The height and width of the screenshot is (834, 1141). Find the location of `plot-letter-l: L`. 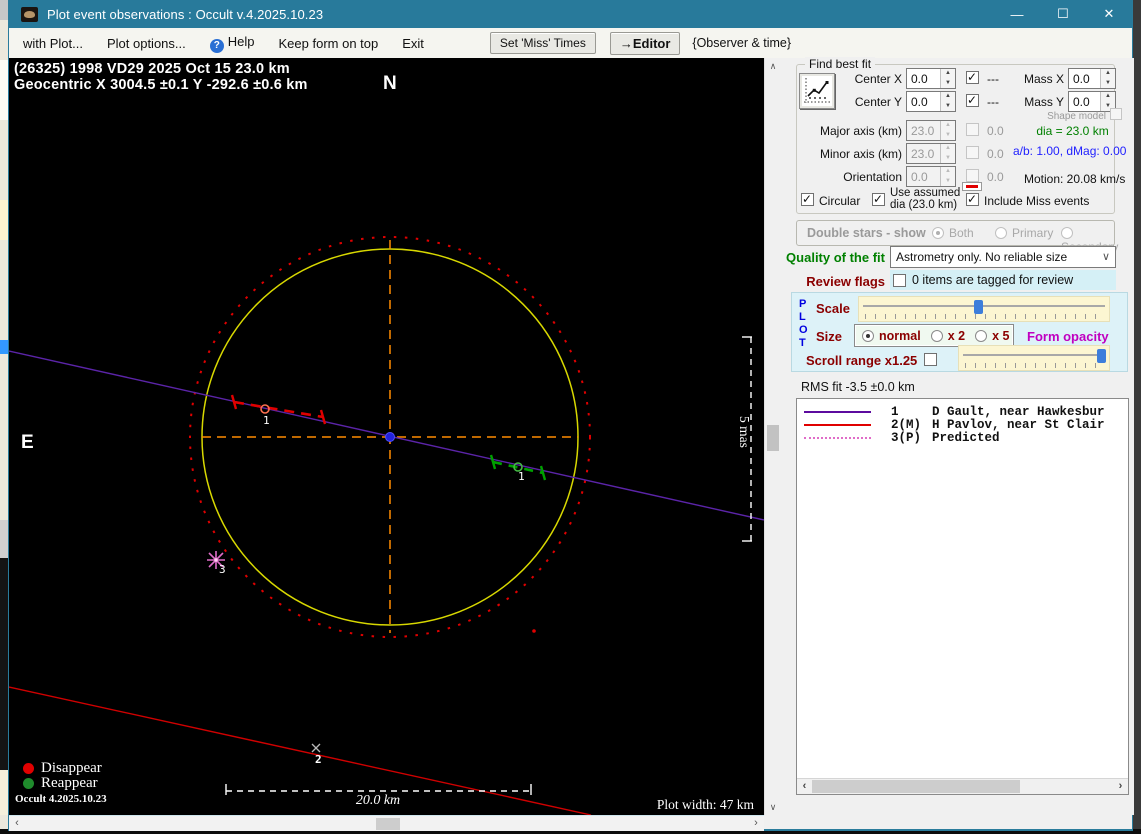

plot-letter-l: L is located at coordinates (802, 317).